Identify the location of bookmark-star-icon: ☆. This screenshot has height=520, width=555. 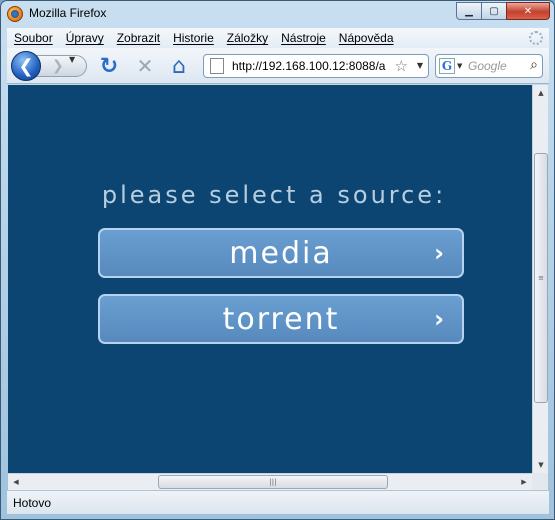
(401, 66).